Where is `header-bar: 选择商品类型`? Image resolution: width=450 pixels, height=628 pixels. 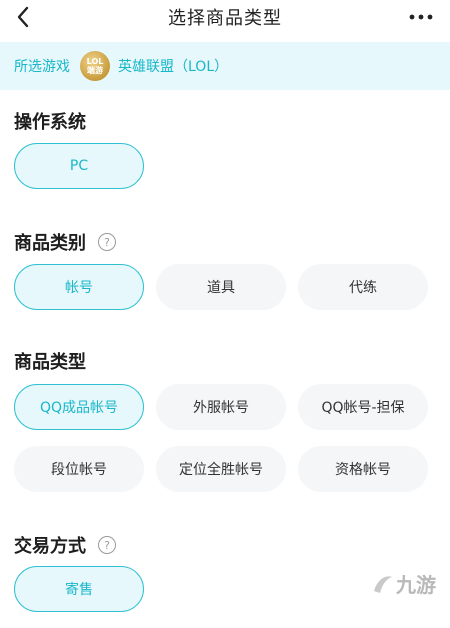
header-bar: 选择商品类型 is located at coordinates (225, 18).